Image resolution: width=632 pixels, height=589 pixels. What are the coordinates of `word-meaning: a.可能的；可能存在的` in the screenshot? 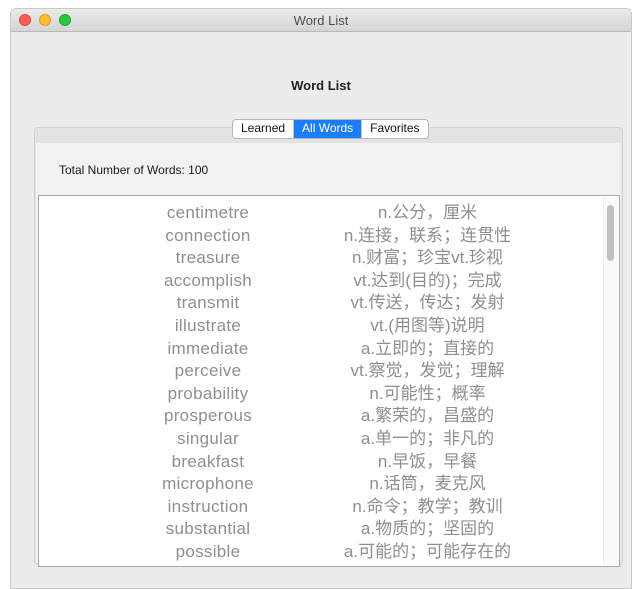 It's located at (427, 551).